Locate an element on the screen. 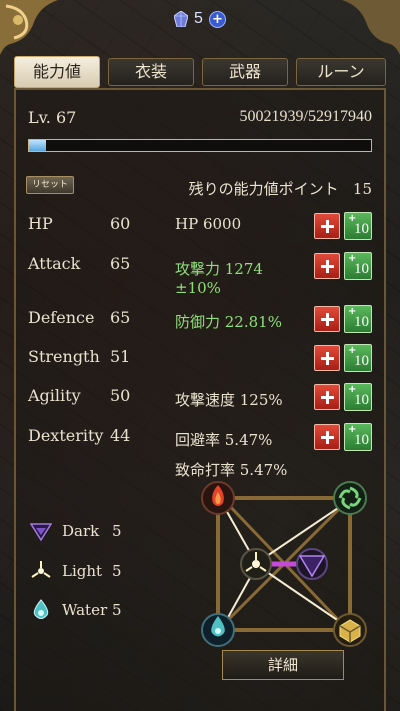 The image size is (400, 711). currency-bar: 5 + is located at coordinates (200, 19).